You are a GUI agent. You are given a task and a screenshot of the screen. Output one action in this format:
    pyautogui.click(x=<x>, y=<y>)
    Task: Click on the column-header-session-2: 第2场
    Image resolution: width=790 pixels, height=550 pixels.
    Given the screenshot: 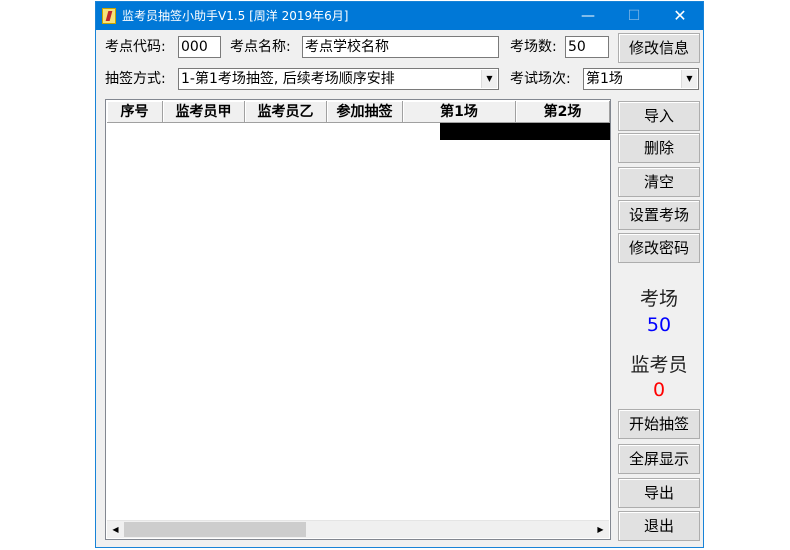 What is the action you would take?
    pyautogui.click(x=563, y=112)
    